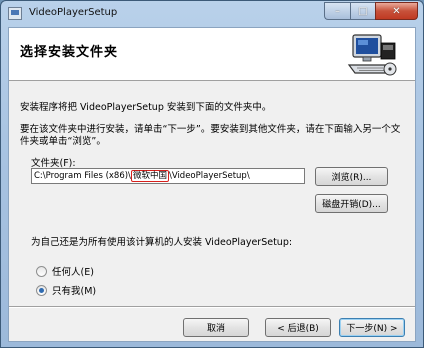 This screenshot has height=348, width=424. Describe the element at coordinates (63, 141) in the screenshot. I see `instruction-text-line2: 件夹或单击“浏览”。` at that location.